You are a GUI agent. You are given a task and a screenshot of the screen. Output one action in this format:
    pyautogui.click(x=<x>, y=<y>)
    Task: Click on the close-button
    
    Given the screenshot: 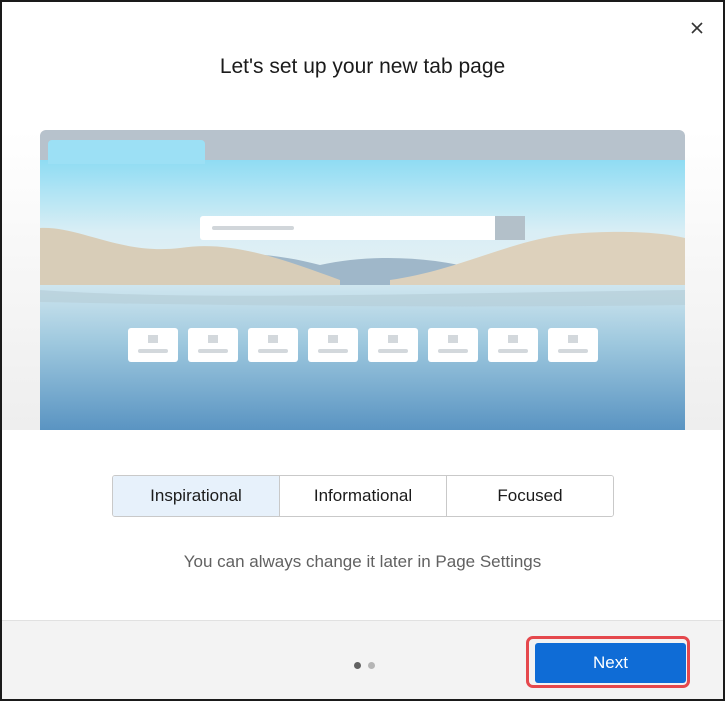 What is the action you would take?
    pyautogui.click(x=697, y=28)
    